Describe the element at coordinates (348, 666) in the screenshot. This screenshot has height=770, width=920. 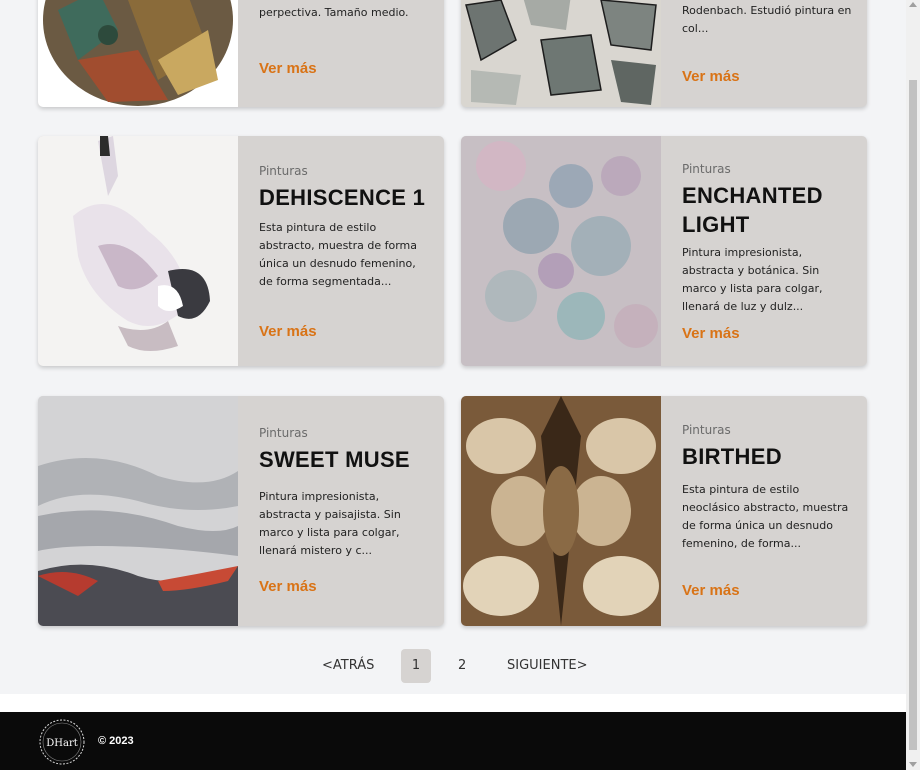
I see `pagination-prev: <ATRÁS` at that location.